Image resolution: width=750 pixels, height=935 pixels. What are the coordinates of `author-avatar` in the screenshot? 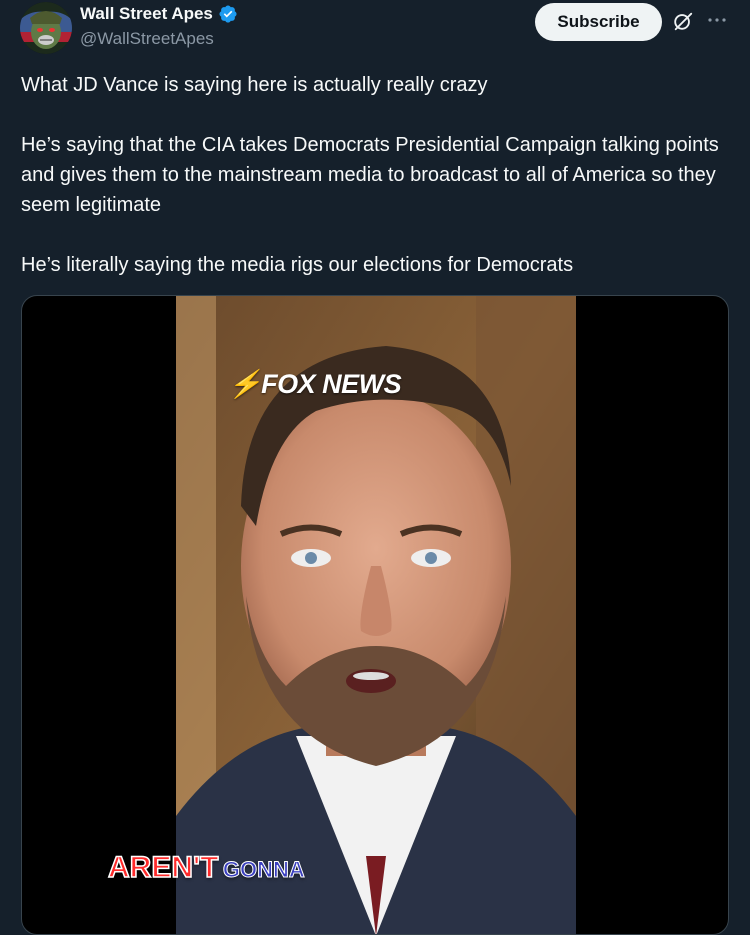 It's located at (46, 28).